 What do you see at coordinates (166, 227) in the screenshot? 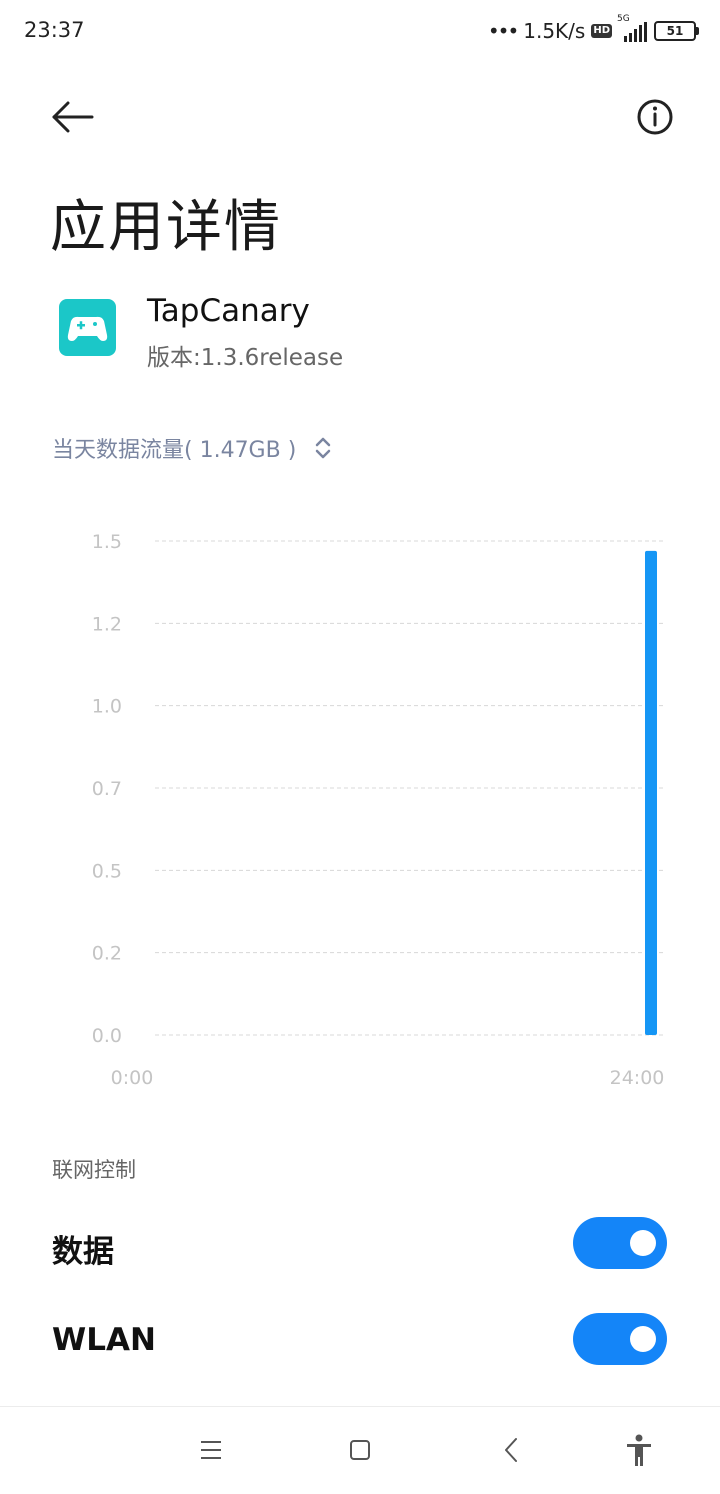
I see `page-title: 应用详情` at bounding box center [166, 227].